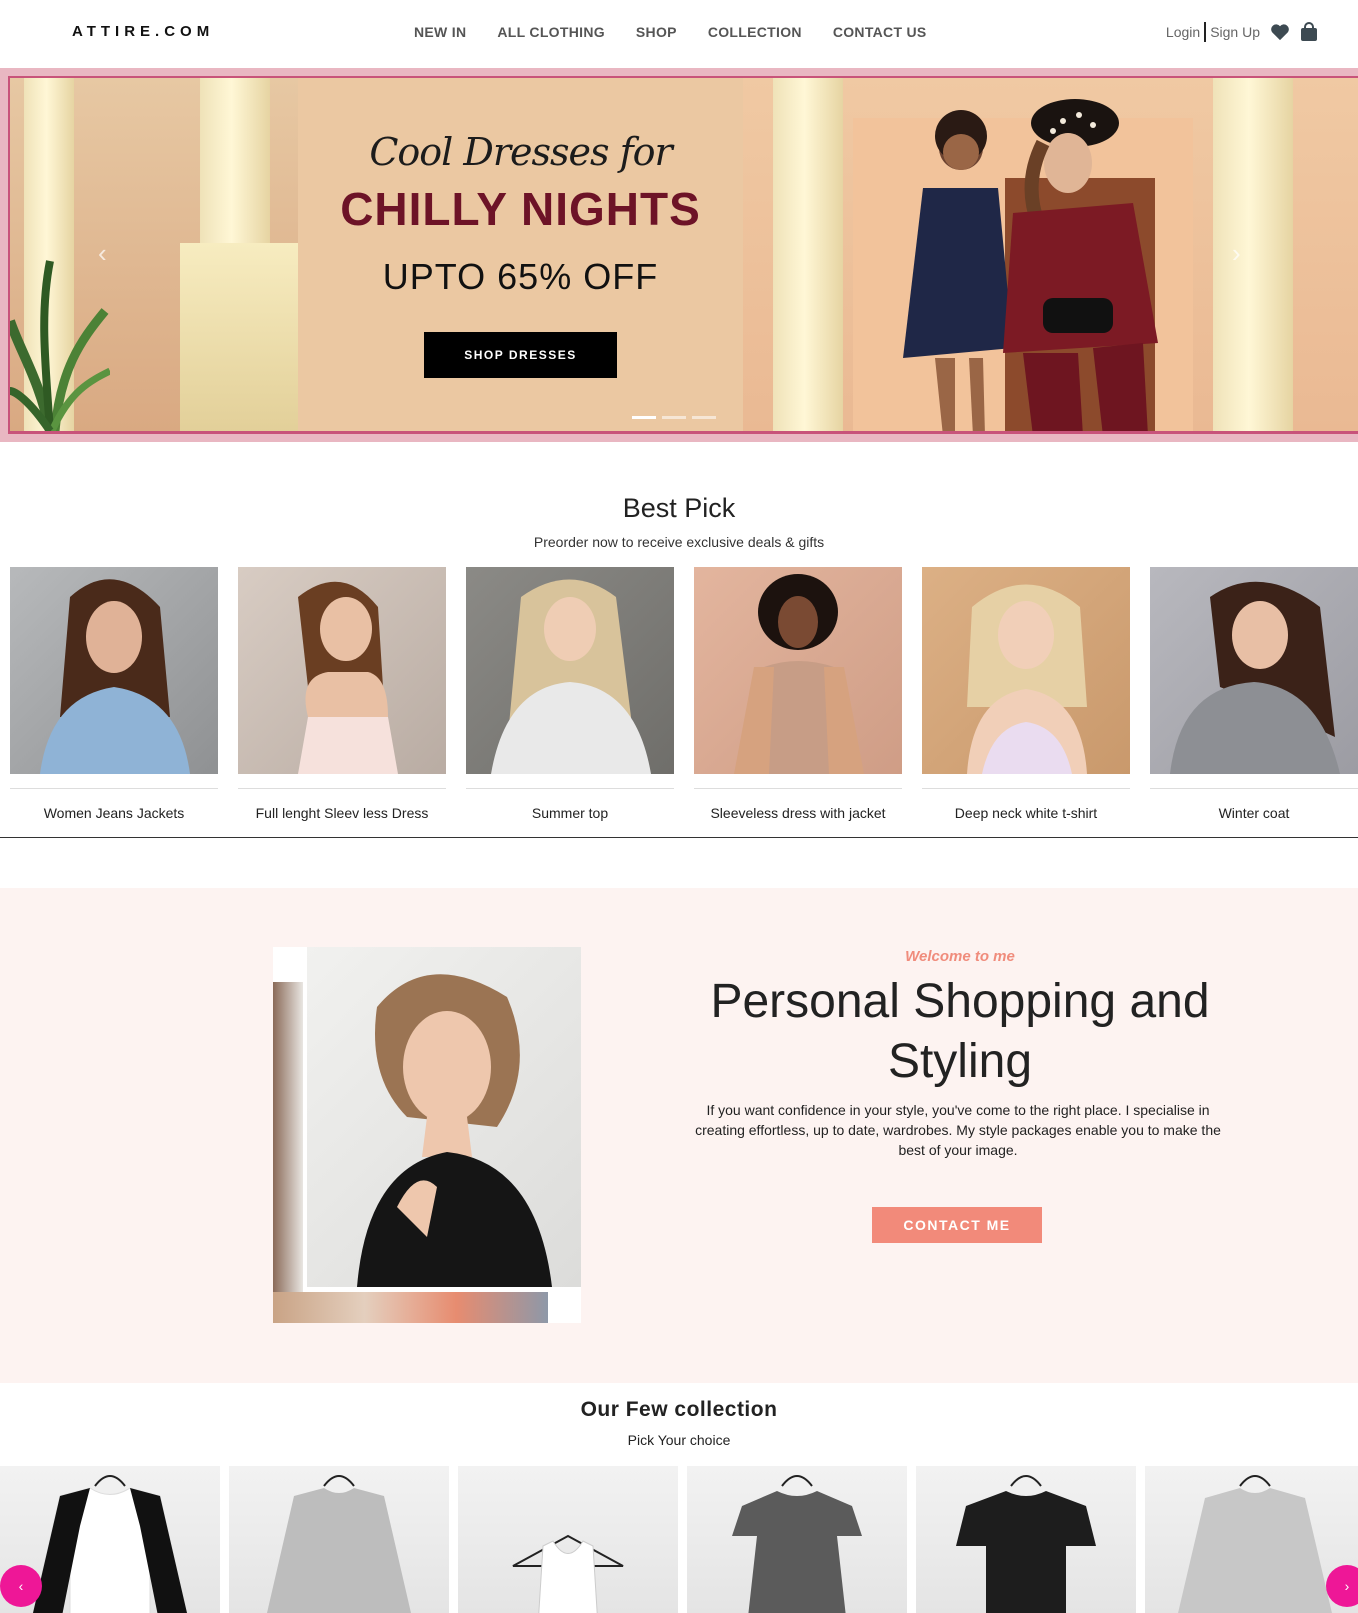 The width and height of the screenshot is (1358, 1613). Describe the element at coordinates (570, 813) in the screenshot. I see `product-label: Summer top` at that location.